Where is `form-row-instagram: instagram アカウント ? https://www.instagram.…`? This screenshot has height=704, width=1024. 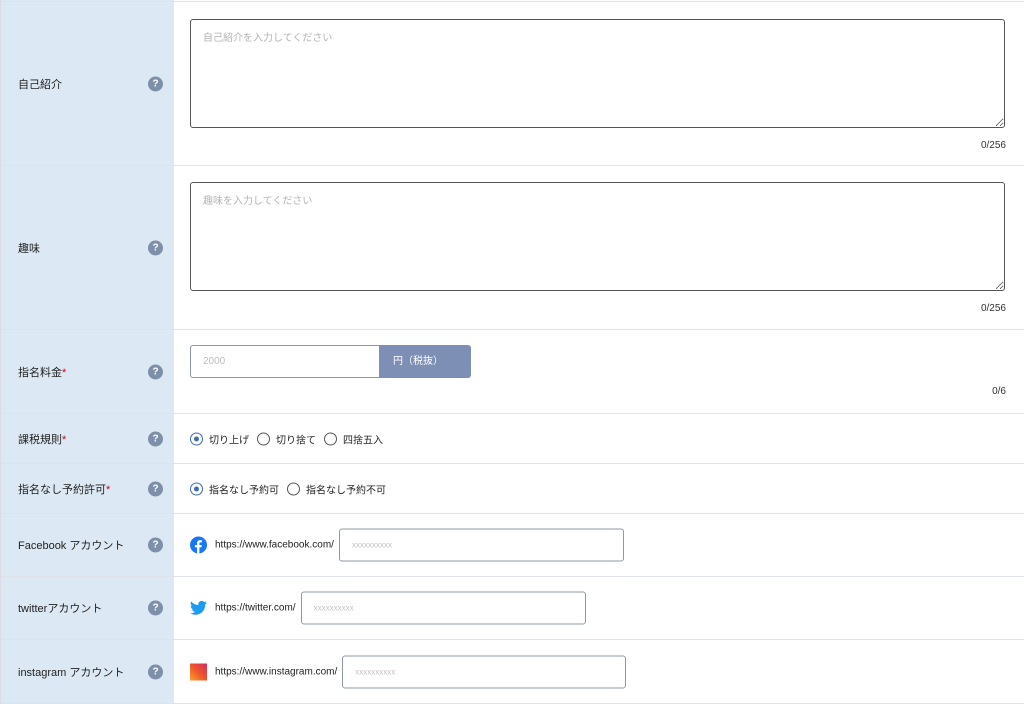 form-row-instagram: instagram アカウント ? https://www.instagram.… is located at coordinates (512, 672).